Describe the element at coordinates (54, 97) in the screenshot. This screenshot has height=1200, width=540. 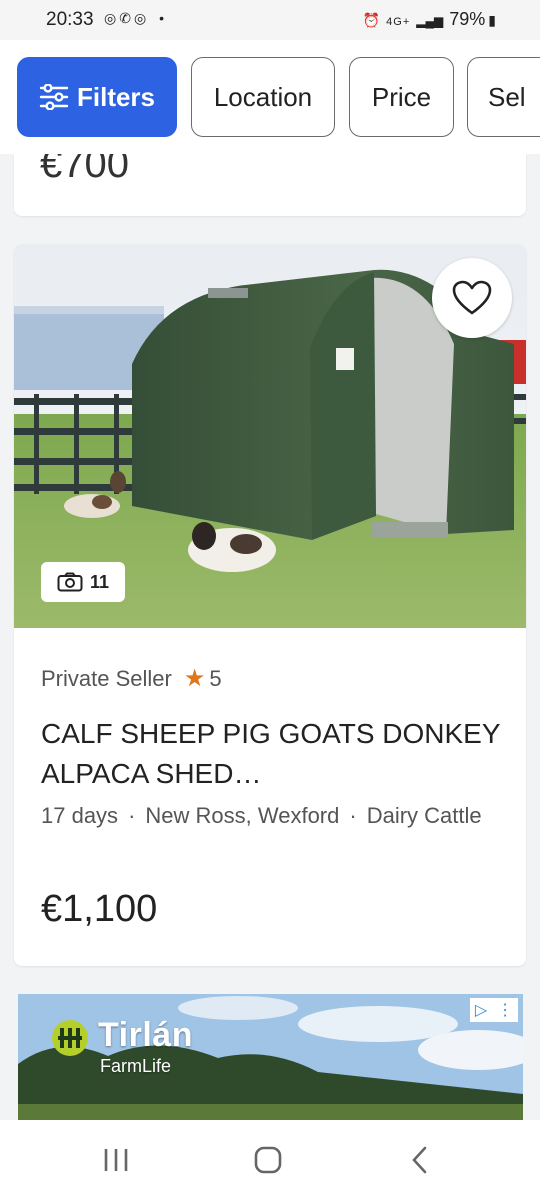
I see `sliders-icon` at that location.